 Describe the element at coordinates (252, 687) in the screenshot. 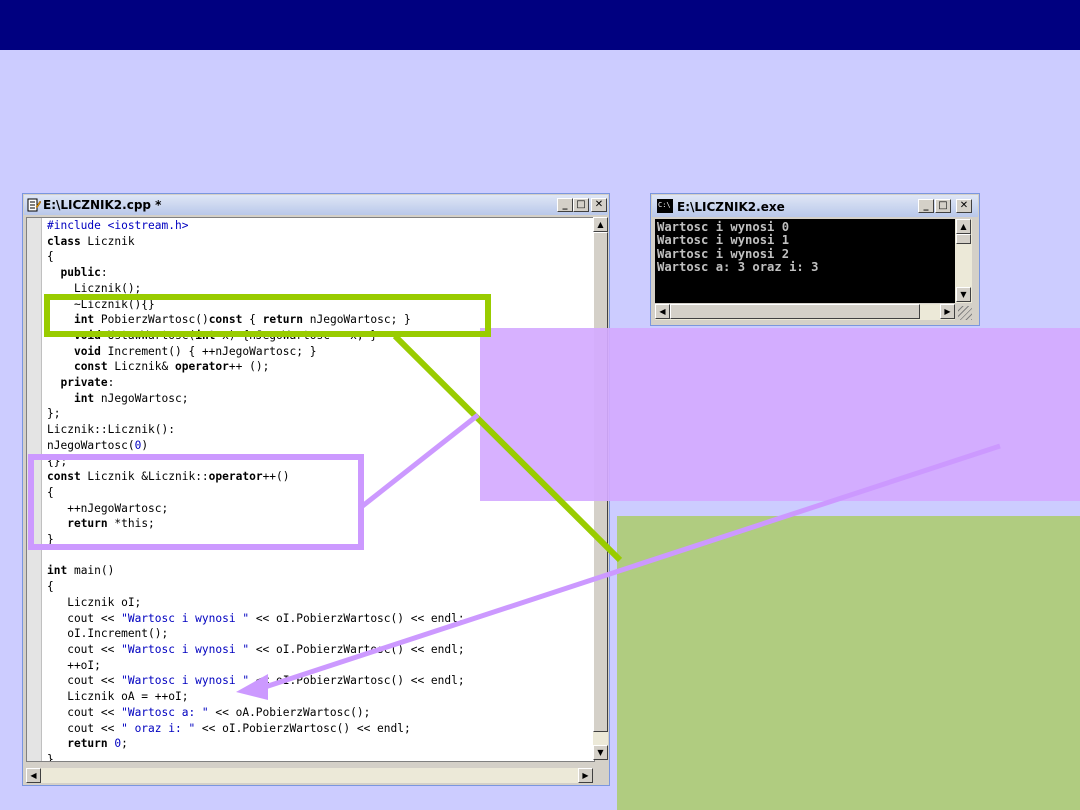

I see `purple-arrowhead-icon` at that location.